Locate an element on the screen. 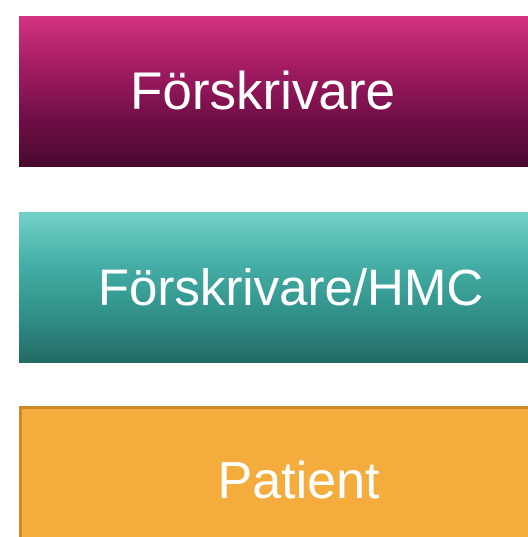  prescriber-label: Förskrivare is located at coordinates (262, 91).